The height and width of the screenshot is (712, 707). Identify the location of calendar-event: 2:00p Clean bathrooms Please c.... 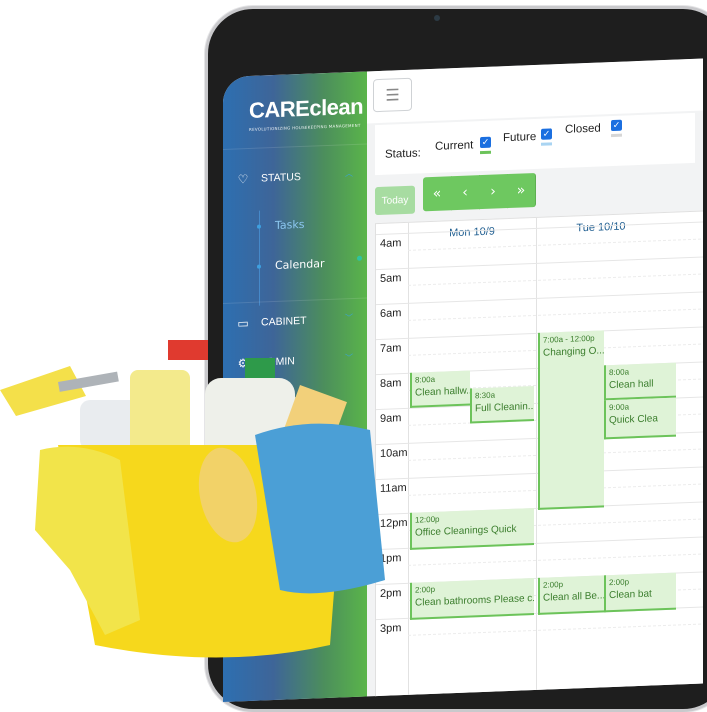
(472, 599).